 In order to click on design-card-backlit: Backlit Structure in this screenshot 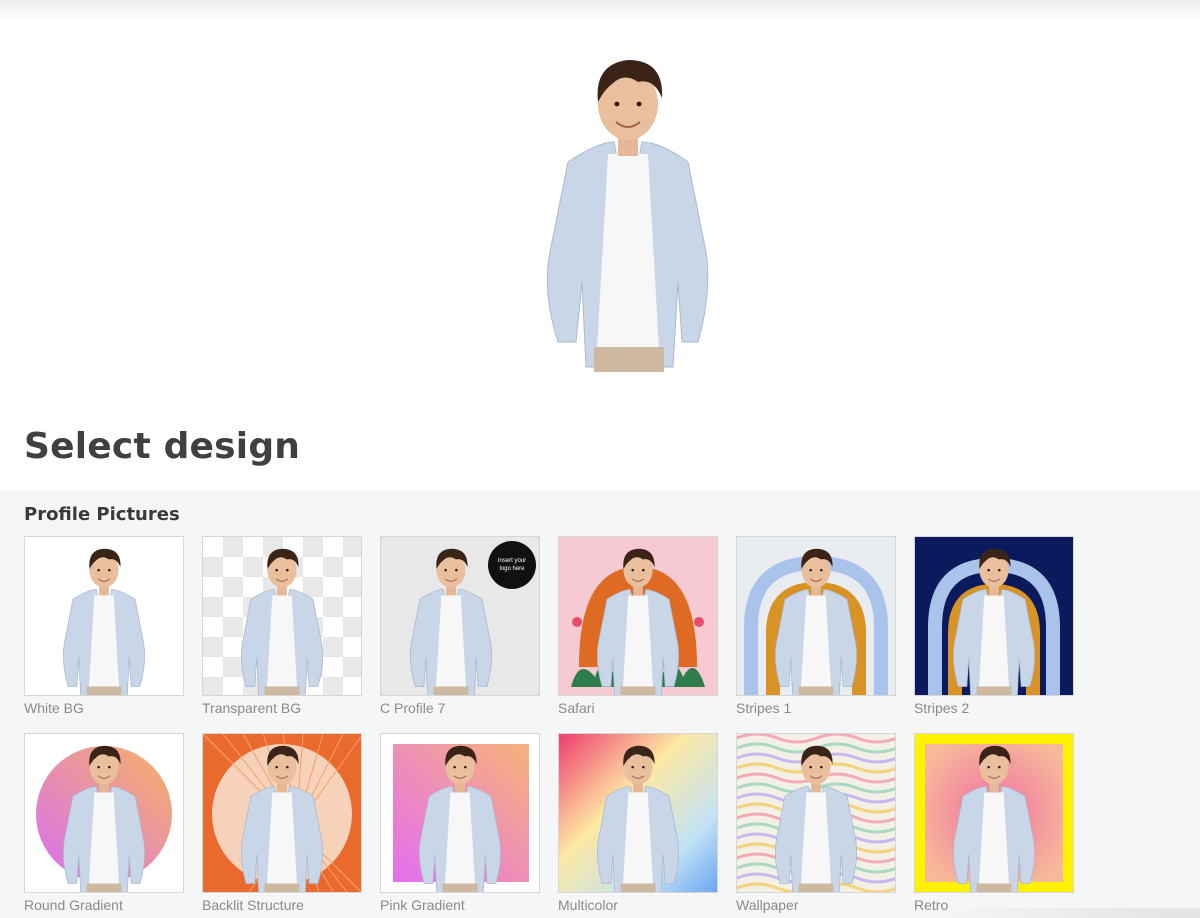, I will do `click(282, 824)`.